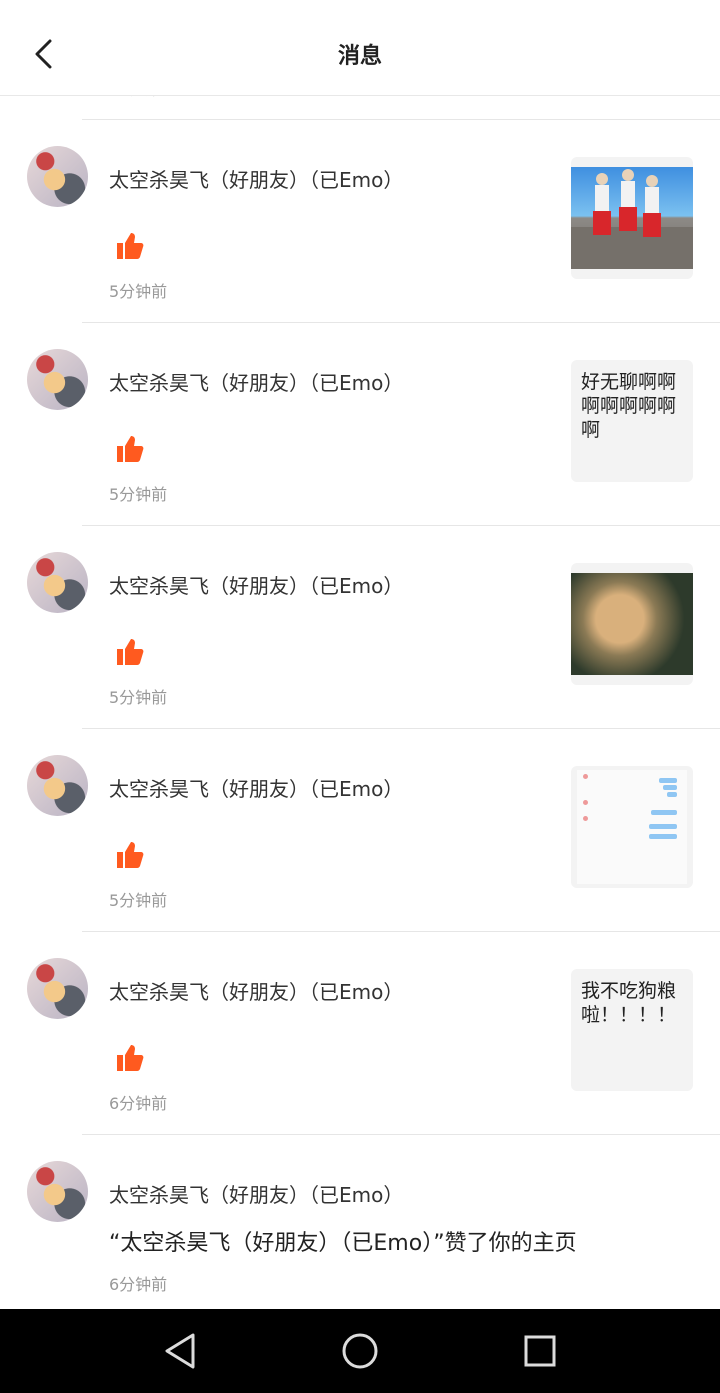 This screenshot has width=720, height=1393. I want to click on list-item: 太空杀昊飞（好朋友）（已Emo） 6分钟前 我不吃狗粮啦！！！！, so click(373, 1032).